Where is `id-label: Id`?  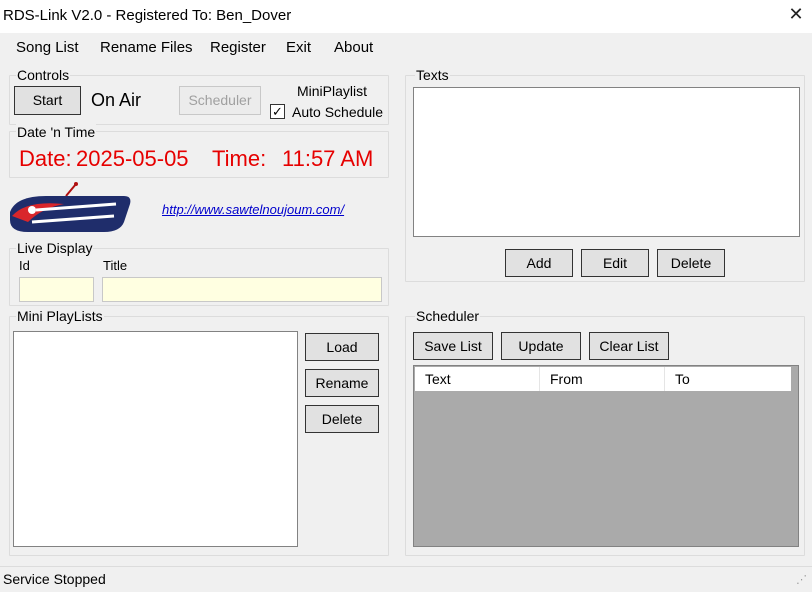
id-label: Id is located at coordinates (24, 265).